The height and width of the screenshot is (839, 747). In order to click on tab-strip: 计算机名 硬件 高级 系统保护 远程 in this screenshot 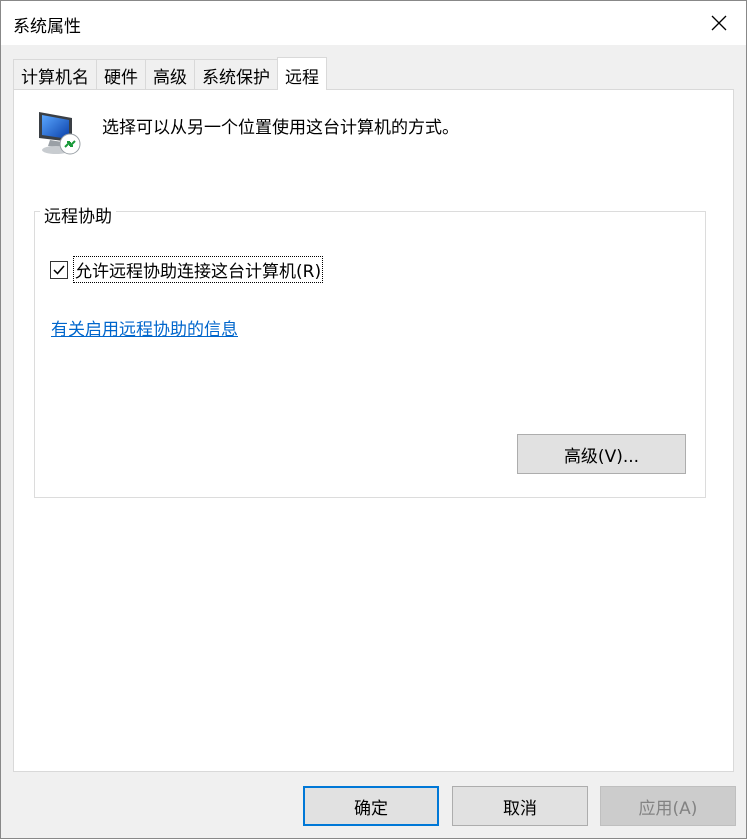, I will do `click(170, 73)`.